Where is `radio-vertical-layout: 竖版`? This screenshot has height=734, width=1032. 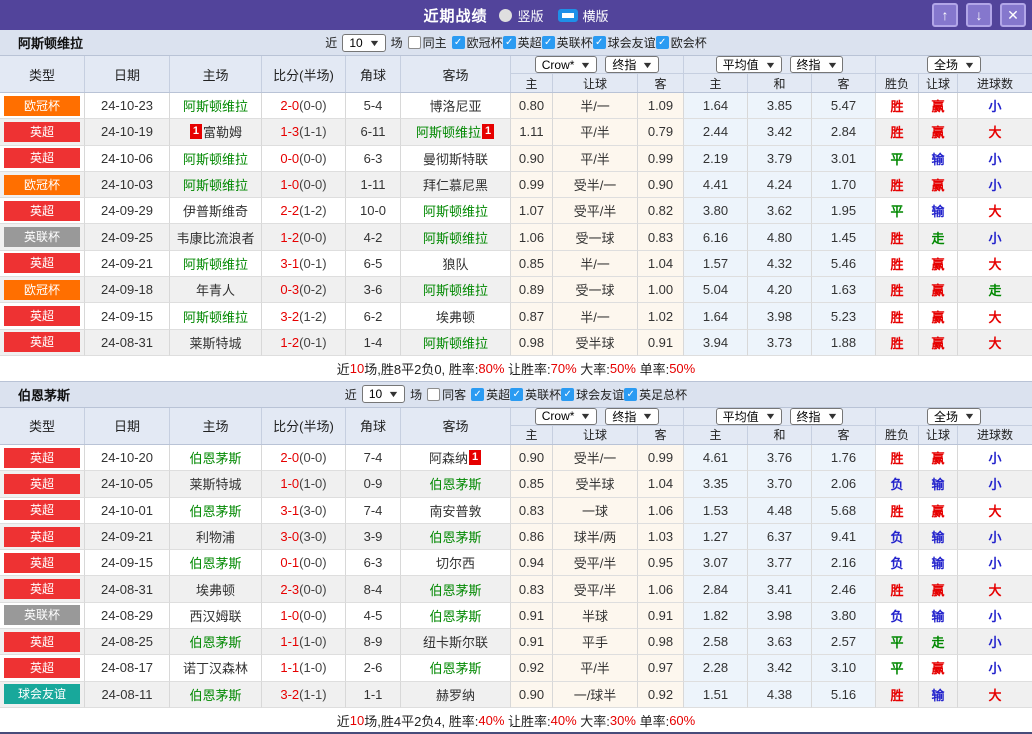 radio-vertical-layout: 竖版 is located at coordinates (521, 15).